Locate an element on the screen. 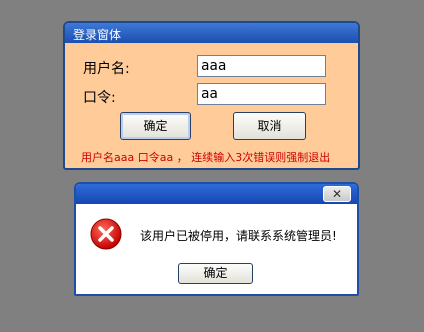  dialog-title-bar: ✕ is located at coordinates (216, 194).